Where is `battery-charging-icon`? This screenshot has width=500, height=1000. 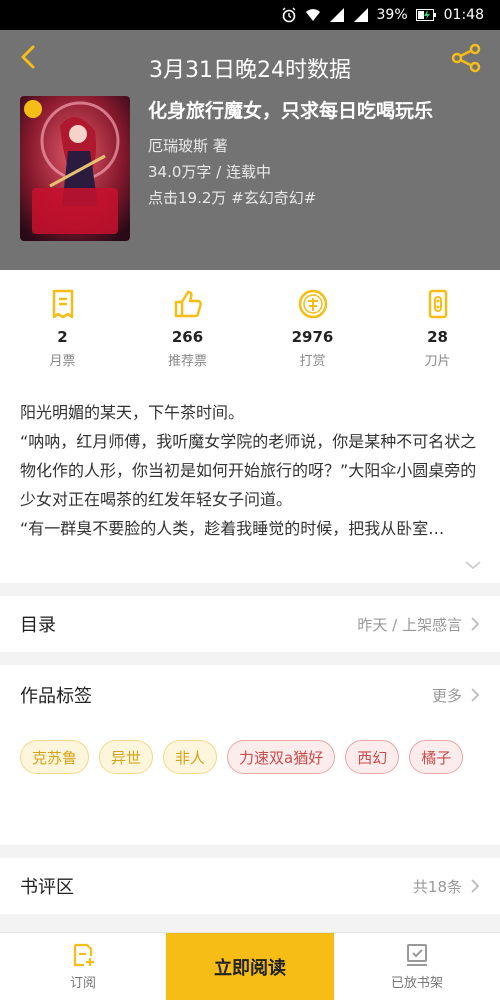
battery-charging-icon is located at coordinates (425, 15).